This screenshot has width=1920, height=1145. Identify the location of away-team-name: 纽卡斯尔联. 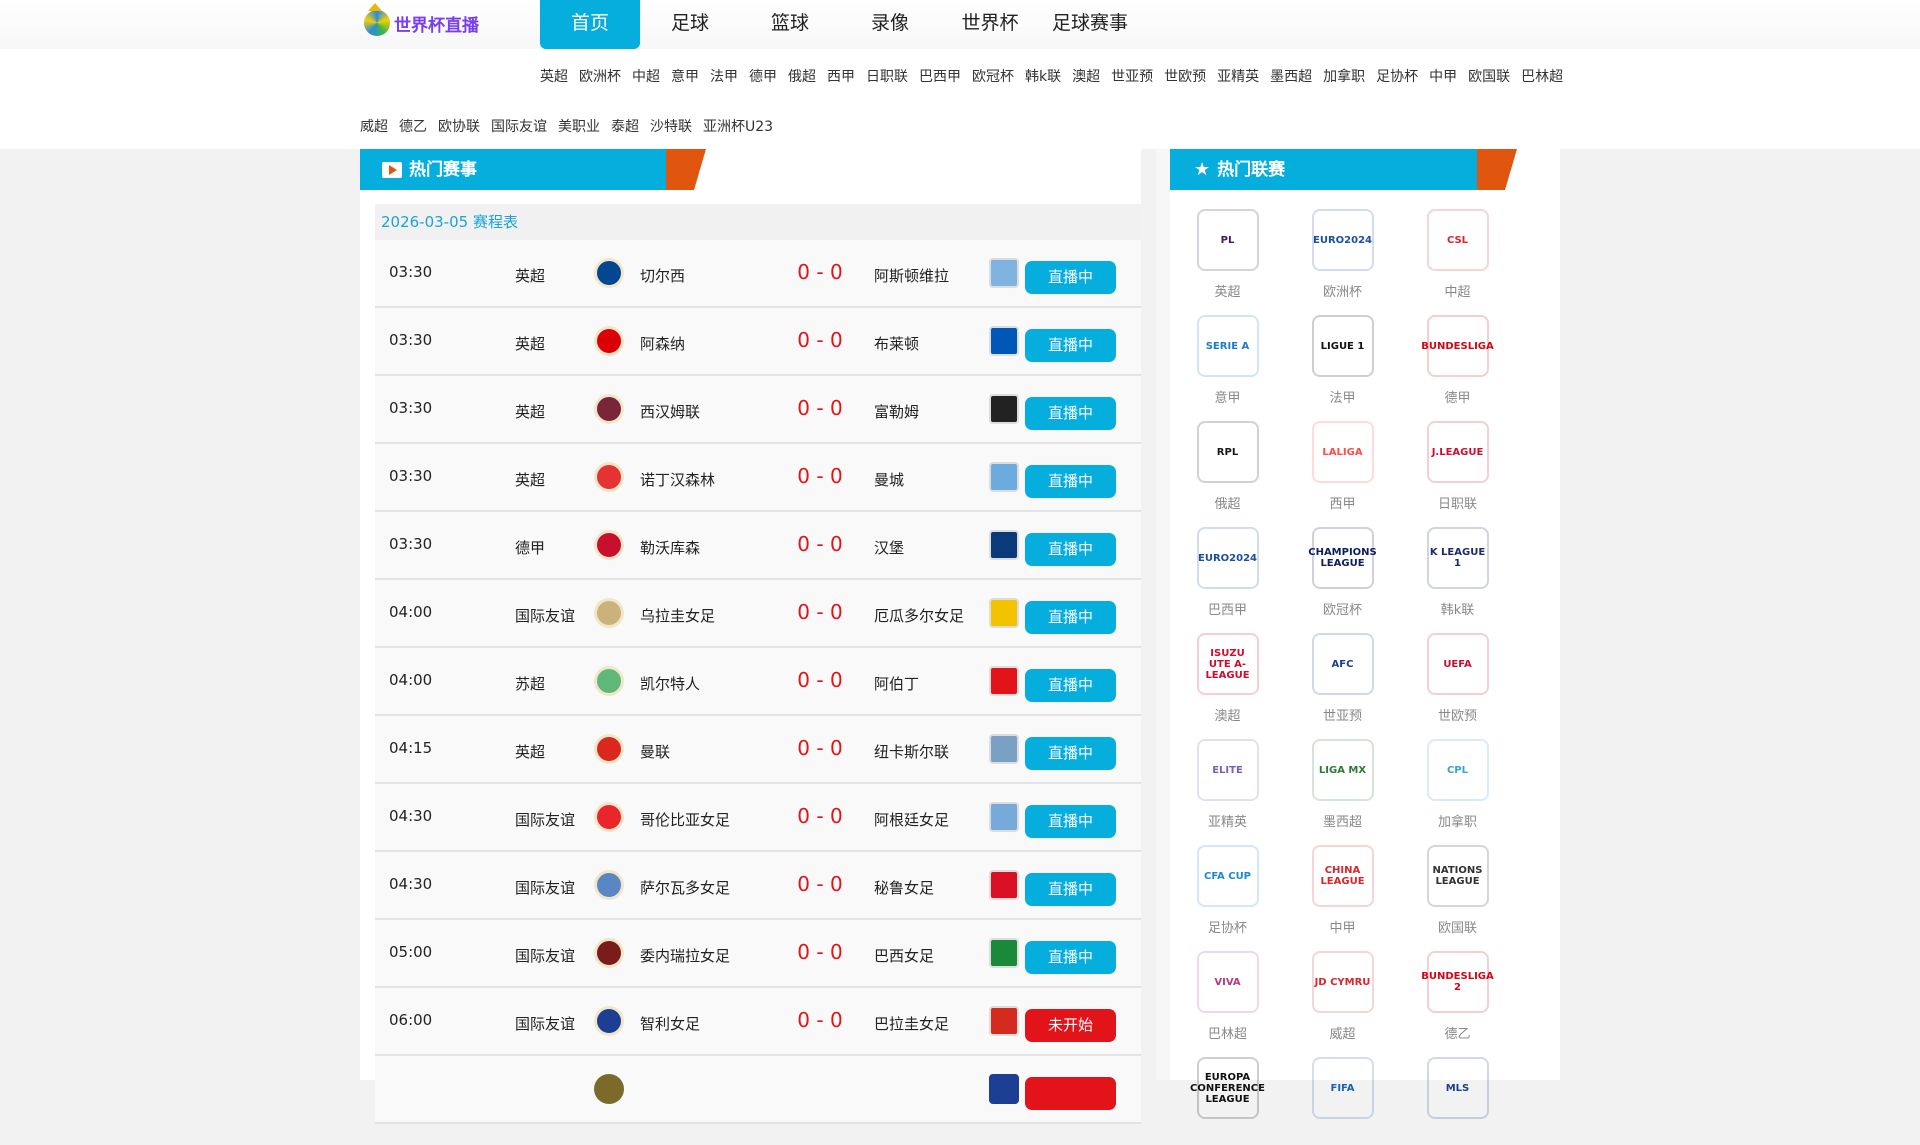
(911, 751).